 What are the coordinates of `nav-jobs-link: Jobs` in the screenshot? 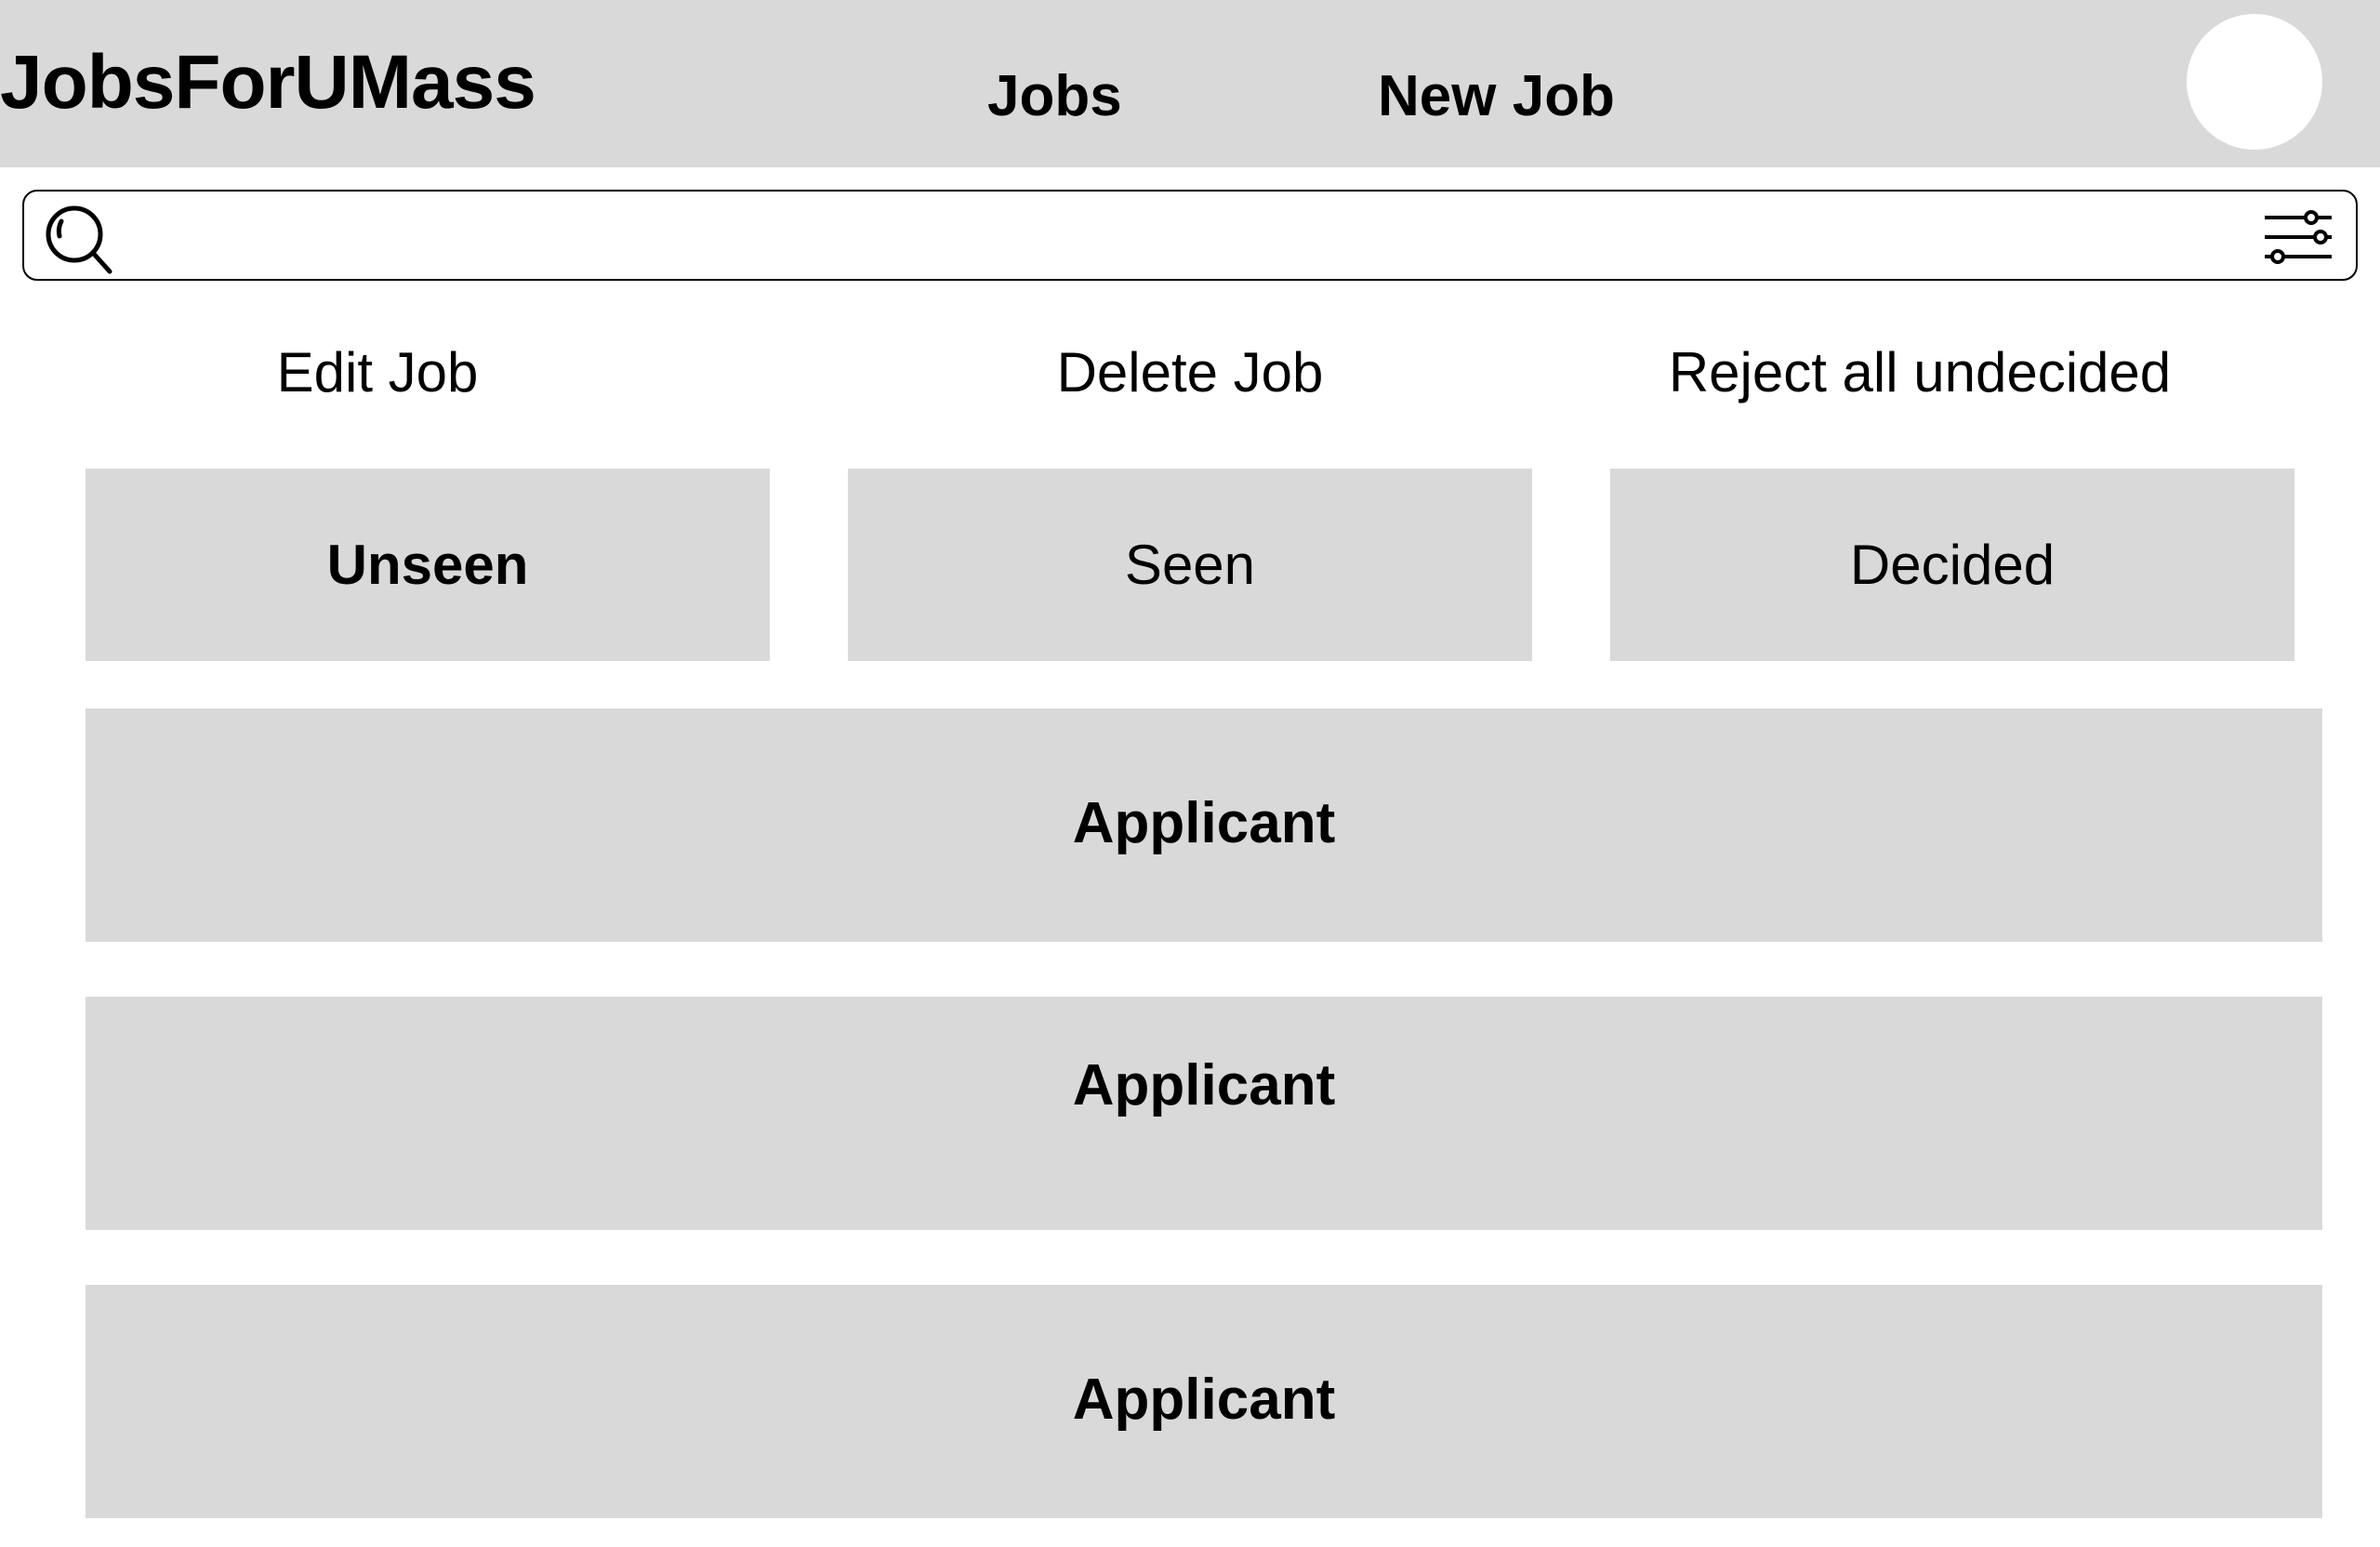 It's located at (1054, 96).